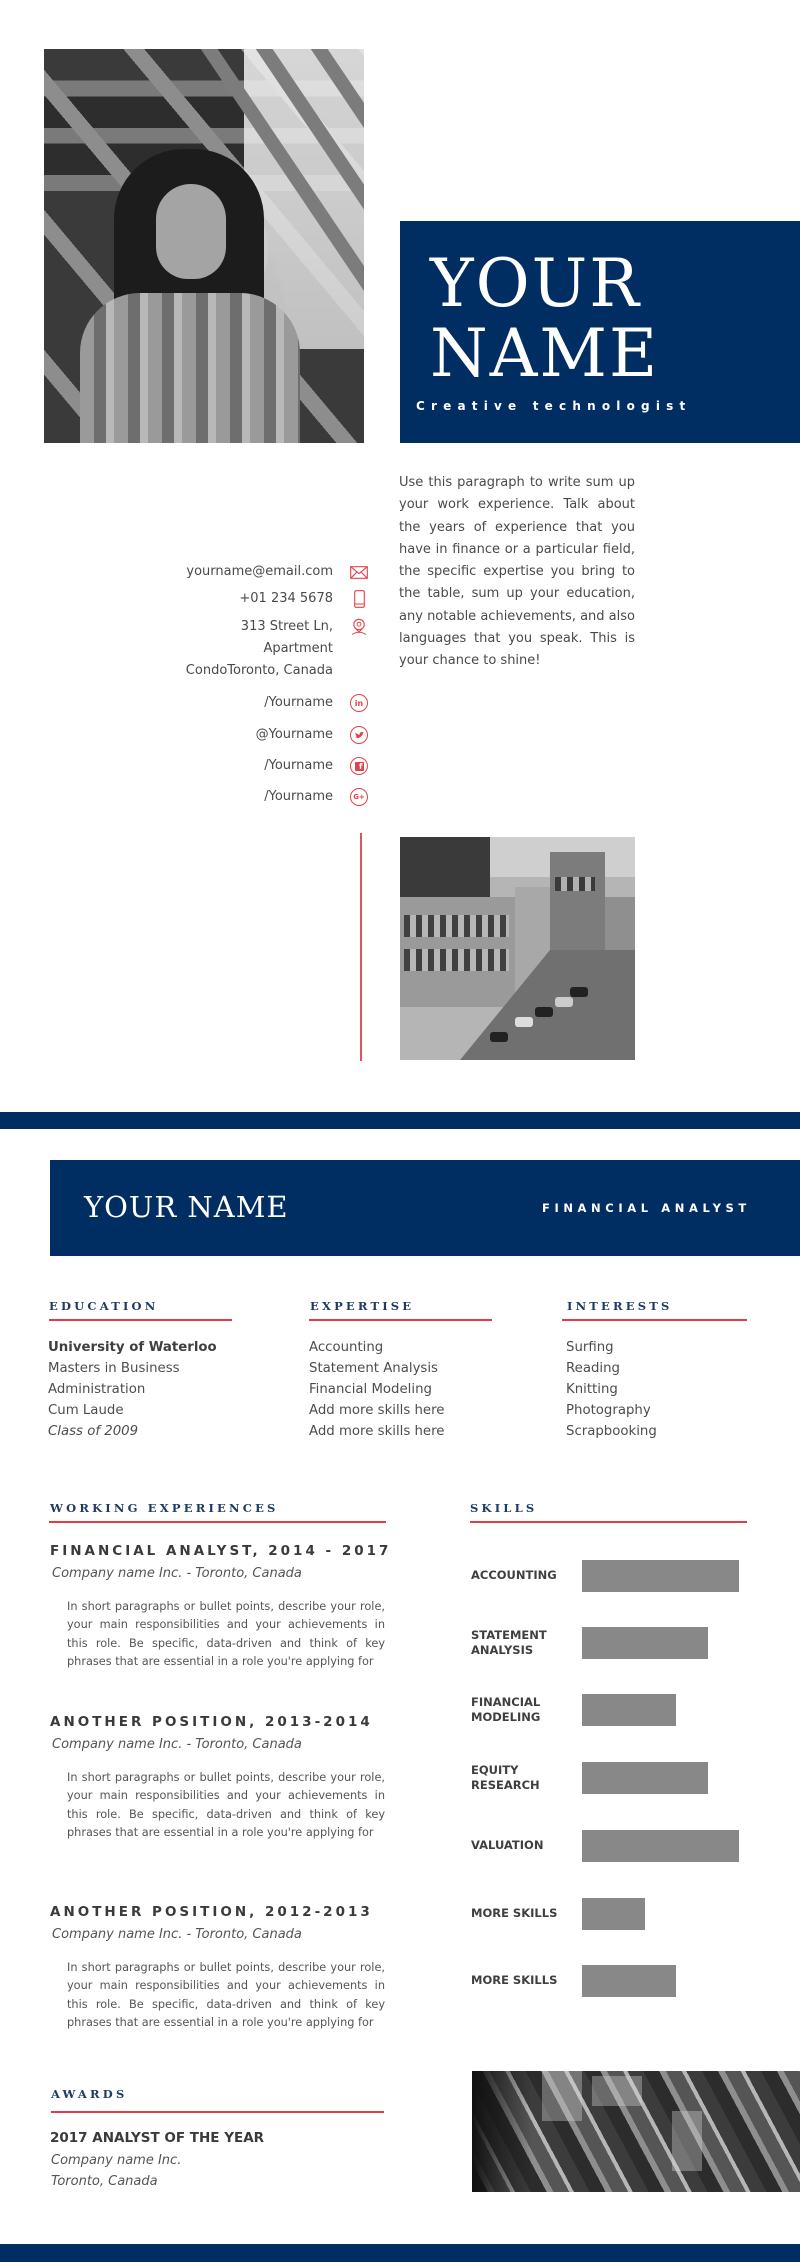 This screenshot has height=2262, width=800. What do you see at coordinates (298, 797) in the screenshot?
I see `social-google-plus: /Yourname` at bounding box center [298, 797].